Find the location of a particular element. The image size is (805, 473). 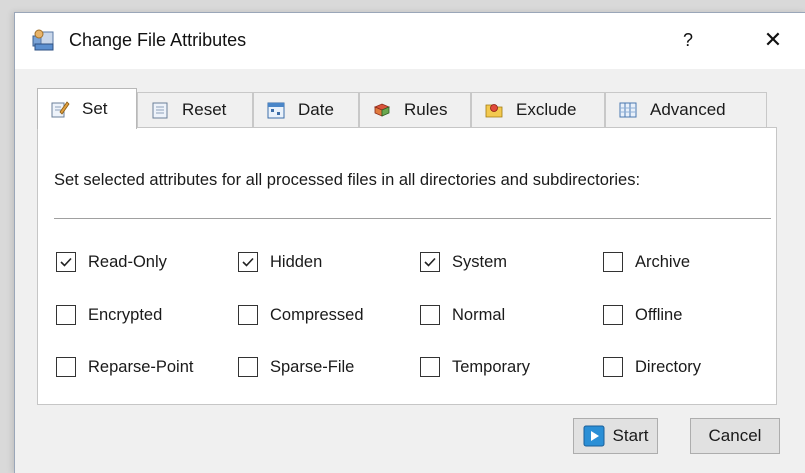

close-button: ✕ is located at coordinates (773, 40).